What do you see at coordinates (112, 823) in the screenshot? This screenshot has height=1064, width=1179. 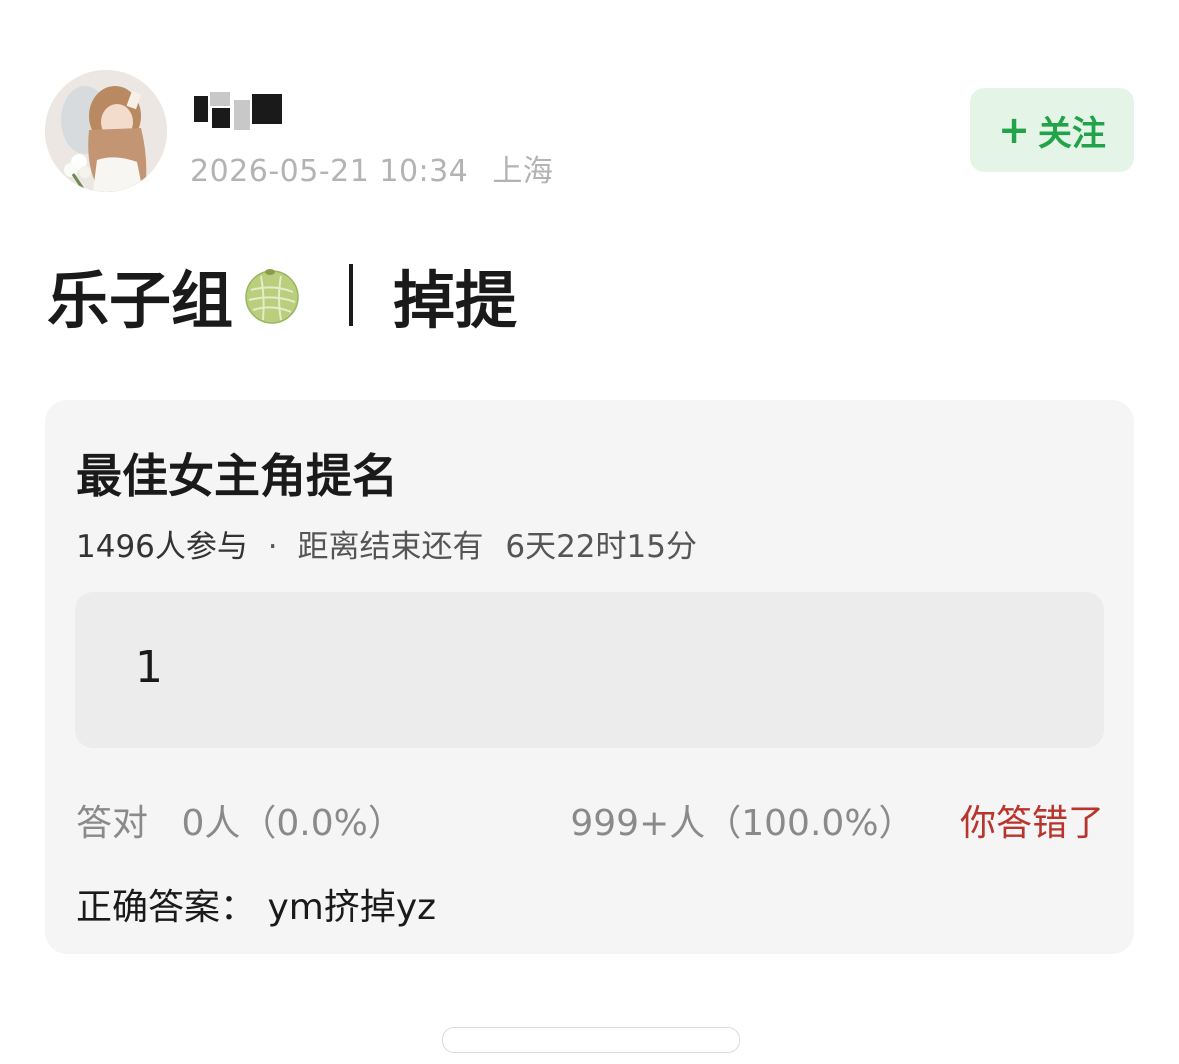 I see `correct-count-label: 答对` at bounding box center [112, 823].